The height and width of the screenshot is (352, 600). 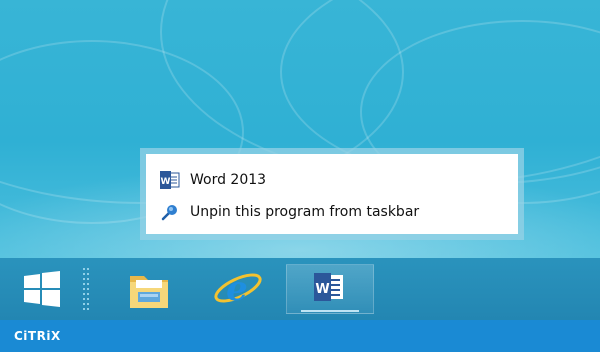 I want to click on start-button, so click(x=42, y=289).